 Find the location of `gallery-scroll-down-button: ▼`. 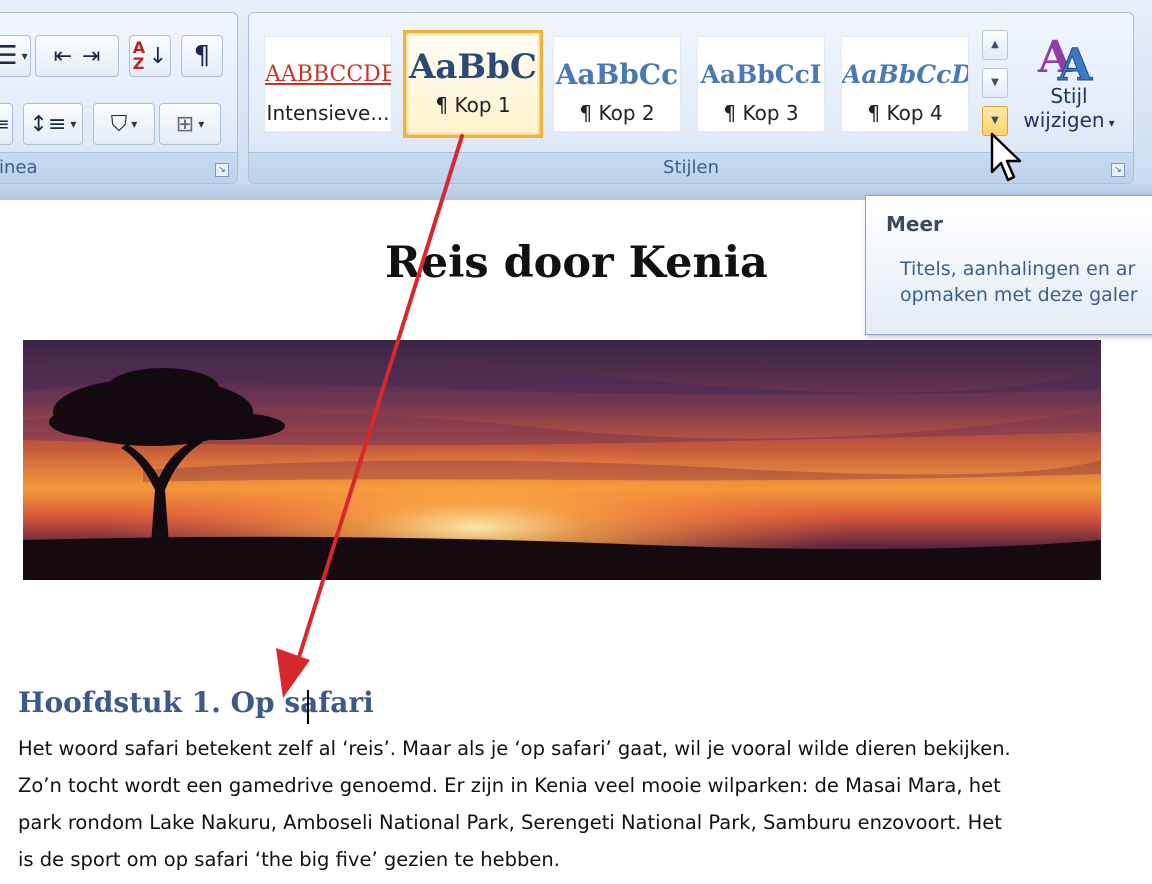

gallery-scroll-down-button: ▼ is located at coordinates (995, 83).